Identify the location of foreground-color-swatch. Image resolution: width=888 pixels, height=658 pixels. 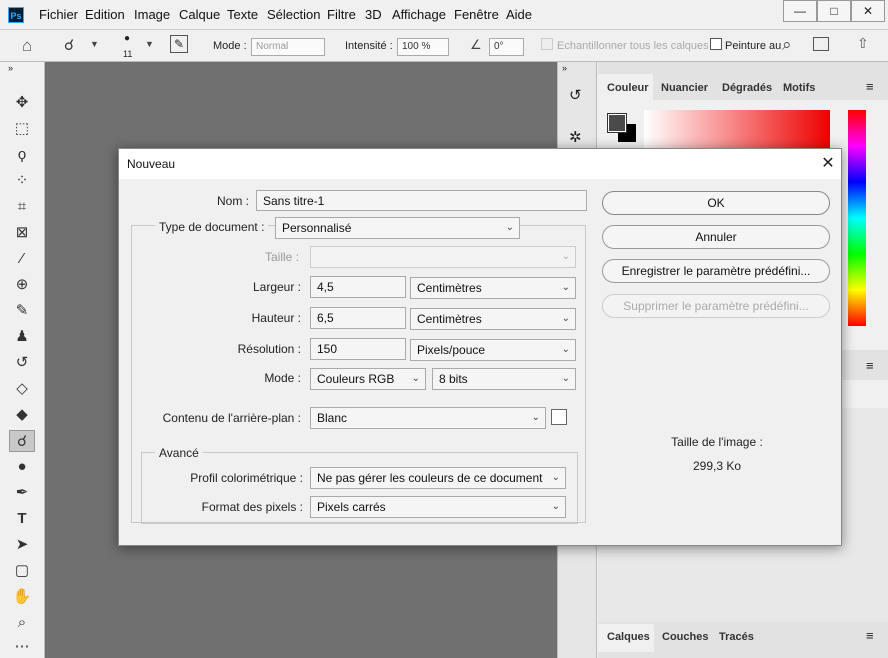
(617, 123).